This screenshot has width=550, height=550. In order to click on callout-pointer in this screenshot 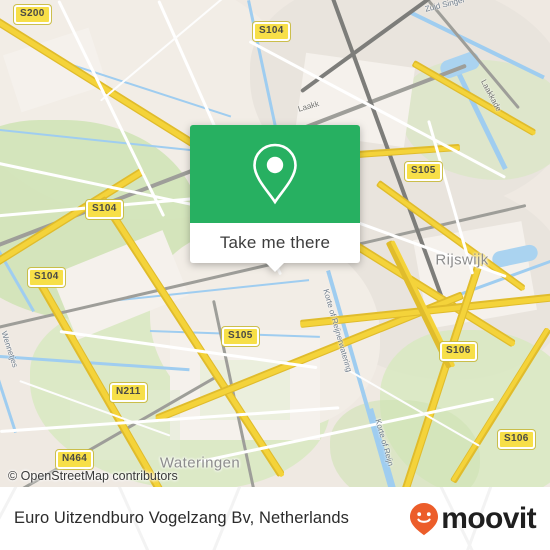, I will do `click(275, 267)`.